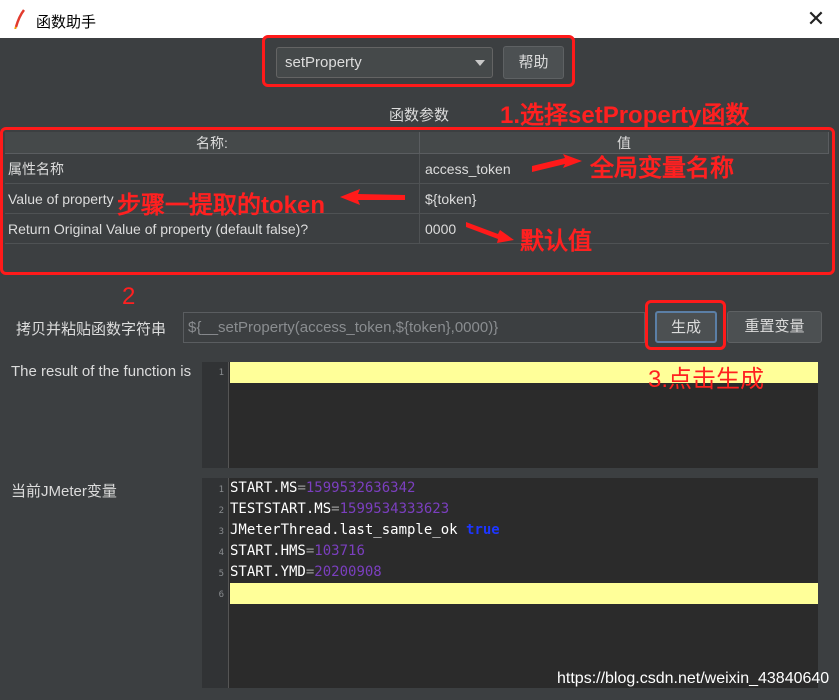 This screenshot has width=839, height=700. I want to click on var-key: START.HMS, so click(268, 551).